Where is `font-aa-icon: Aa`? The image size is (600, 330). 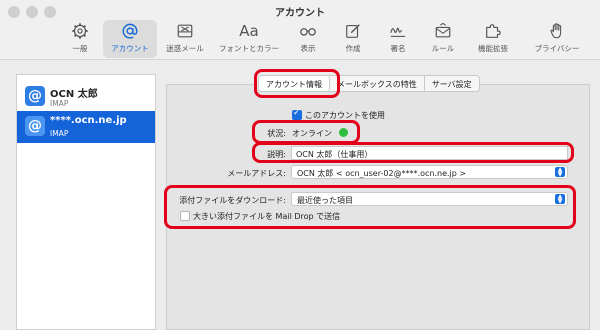
font-aa-icon: Aa is located at coordinates (249, 31).